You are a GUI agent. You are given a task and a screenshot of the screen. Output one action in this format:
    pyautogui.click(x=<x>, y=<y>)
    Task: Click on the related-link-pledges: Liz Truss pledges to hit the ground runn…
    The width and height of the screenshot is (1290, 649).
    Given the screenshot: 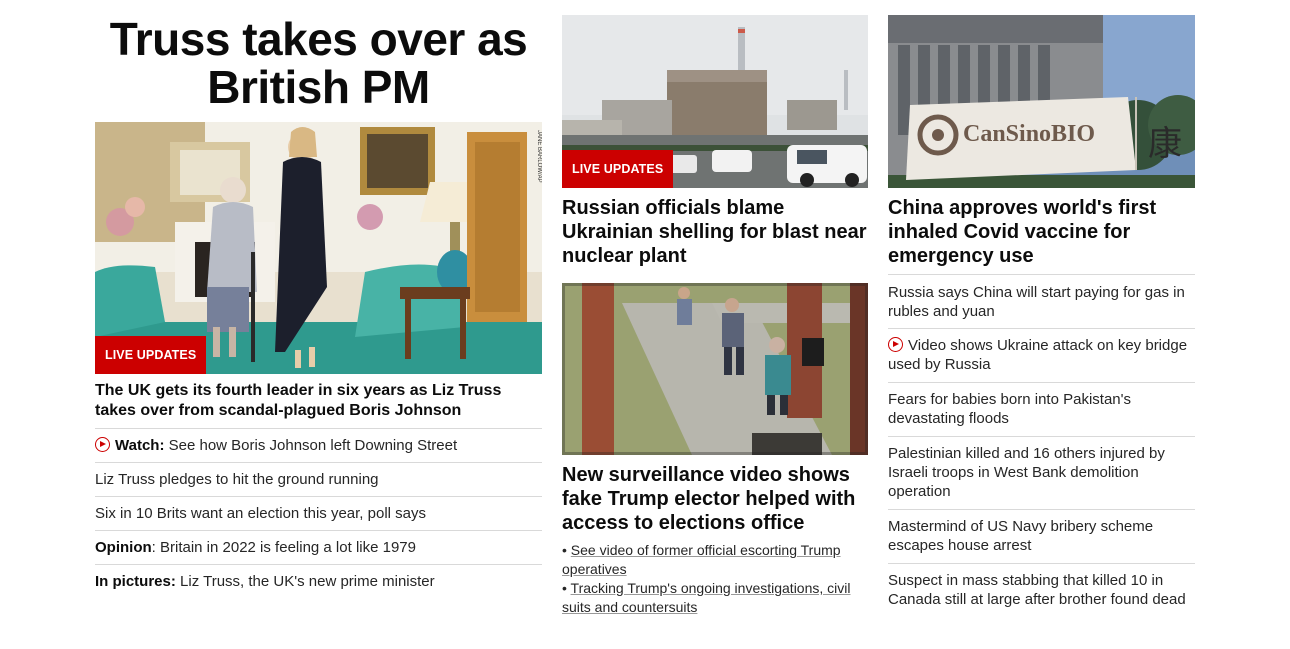 What is the action you would take?
    pyautogui.click(x=318, y=479)
    